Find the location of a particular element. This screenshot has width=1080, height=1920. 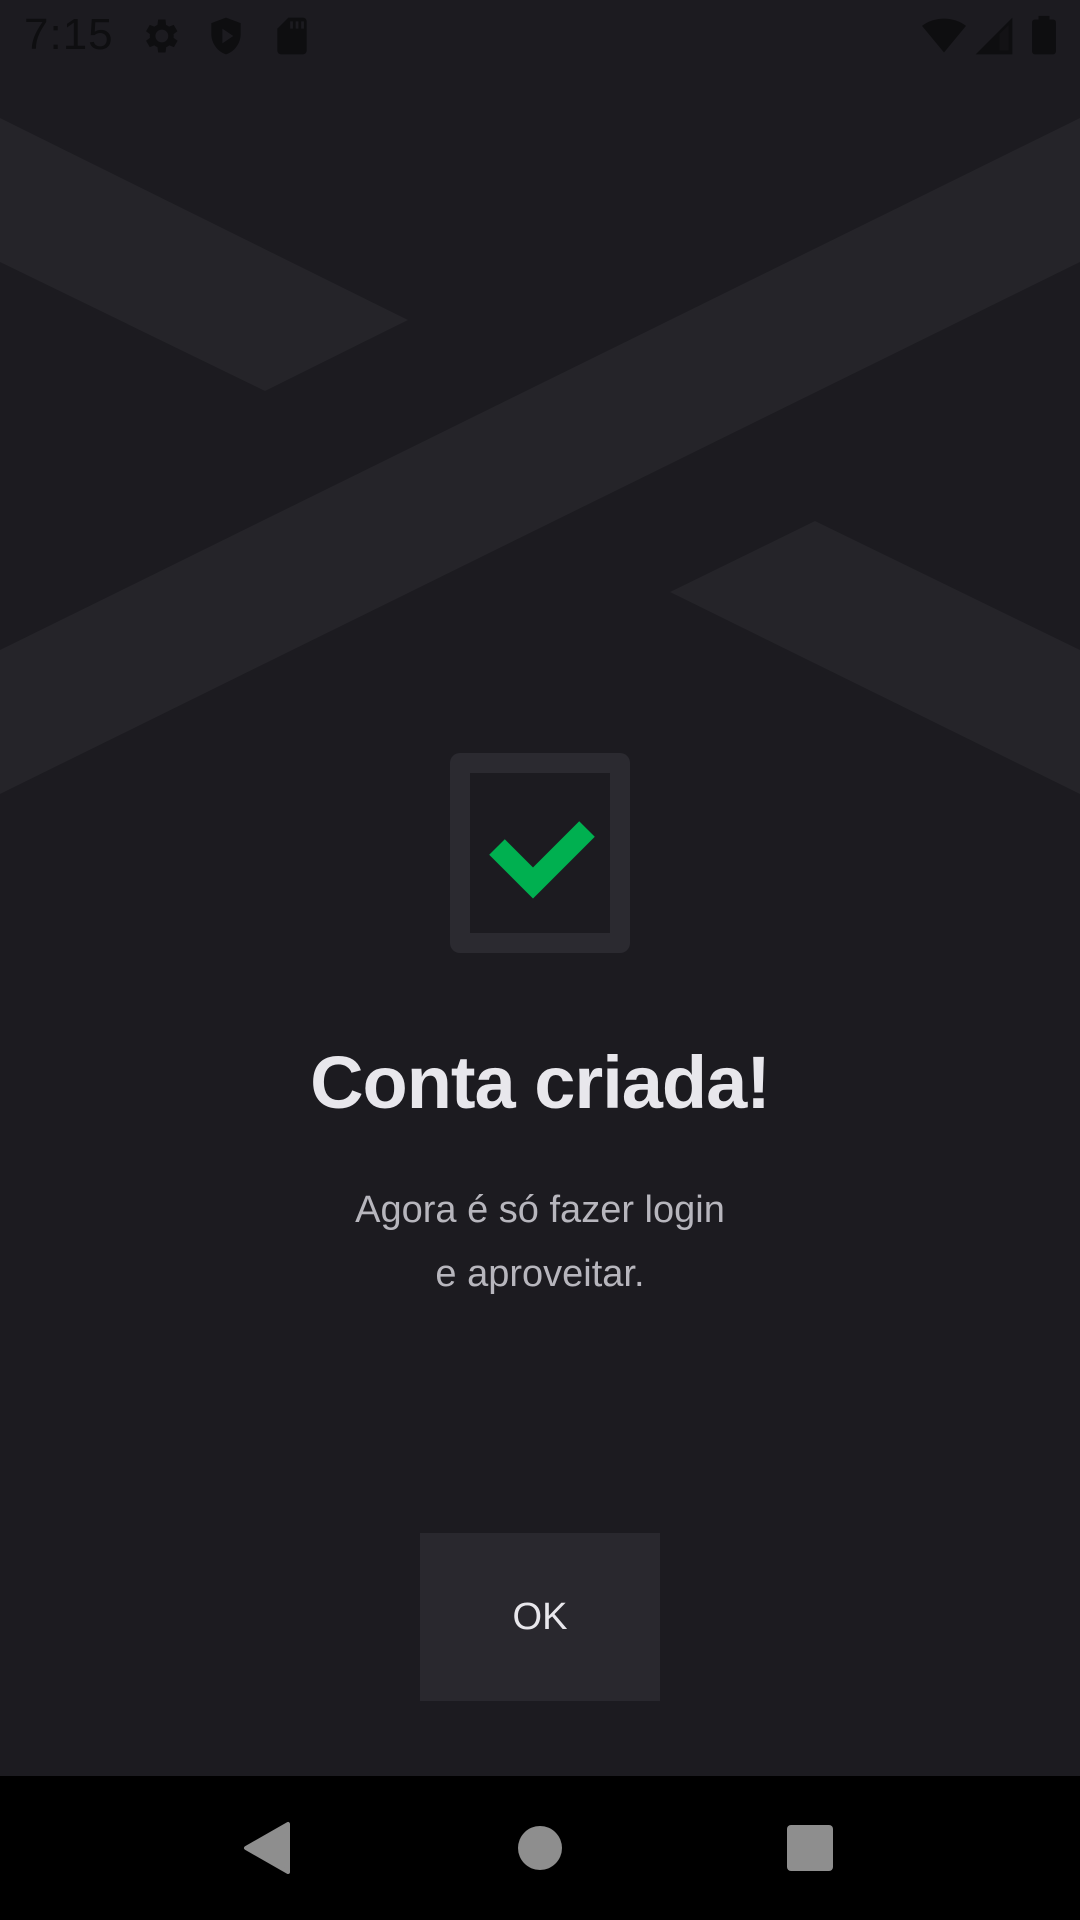

cellular-signal-icon is located at coordinates (994, 36).